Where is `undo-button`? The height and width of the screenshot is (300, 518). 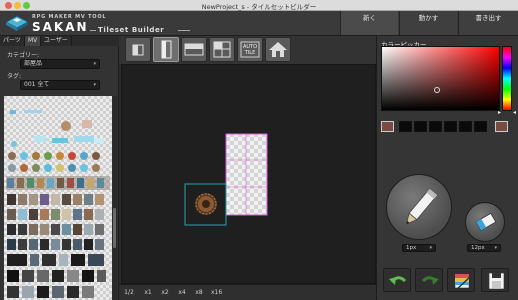
undo-button is located at coordinates (397, 280).